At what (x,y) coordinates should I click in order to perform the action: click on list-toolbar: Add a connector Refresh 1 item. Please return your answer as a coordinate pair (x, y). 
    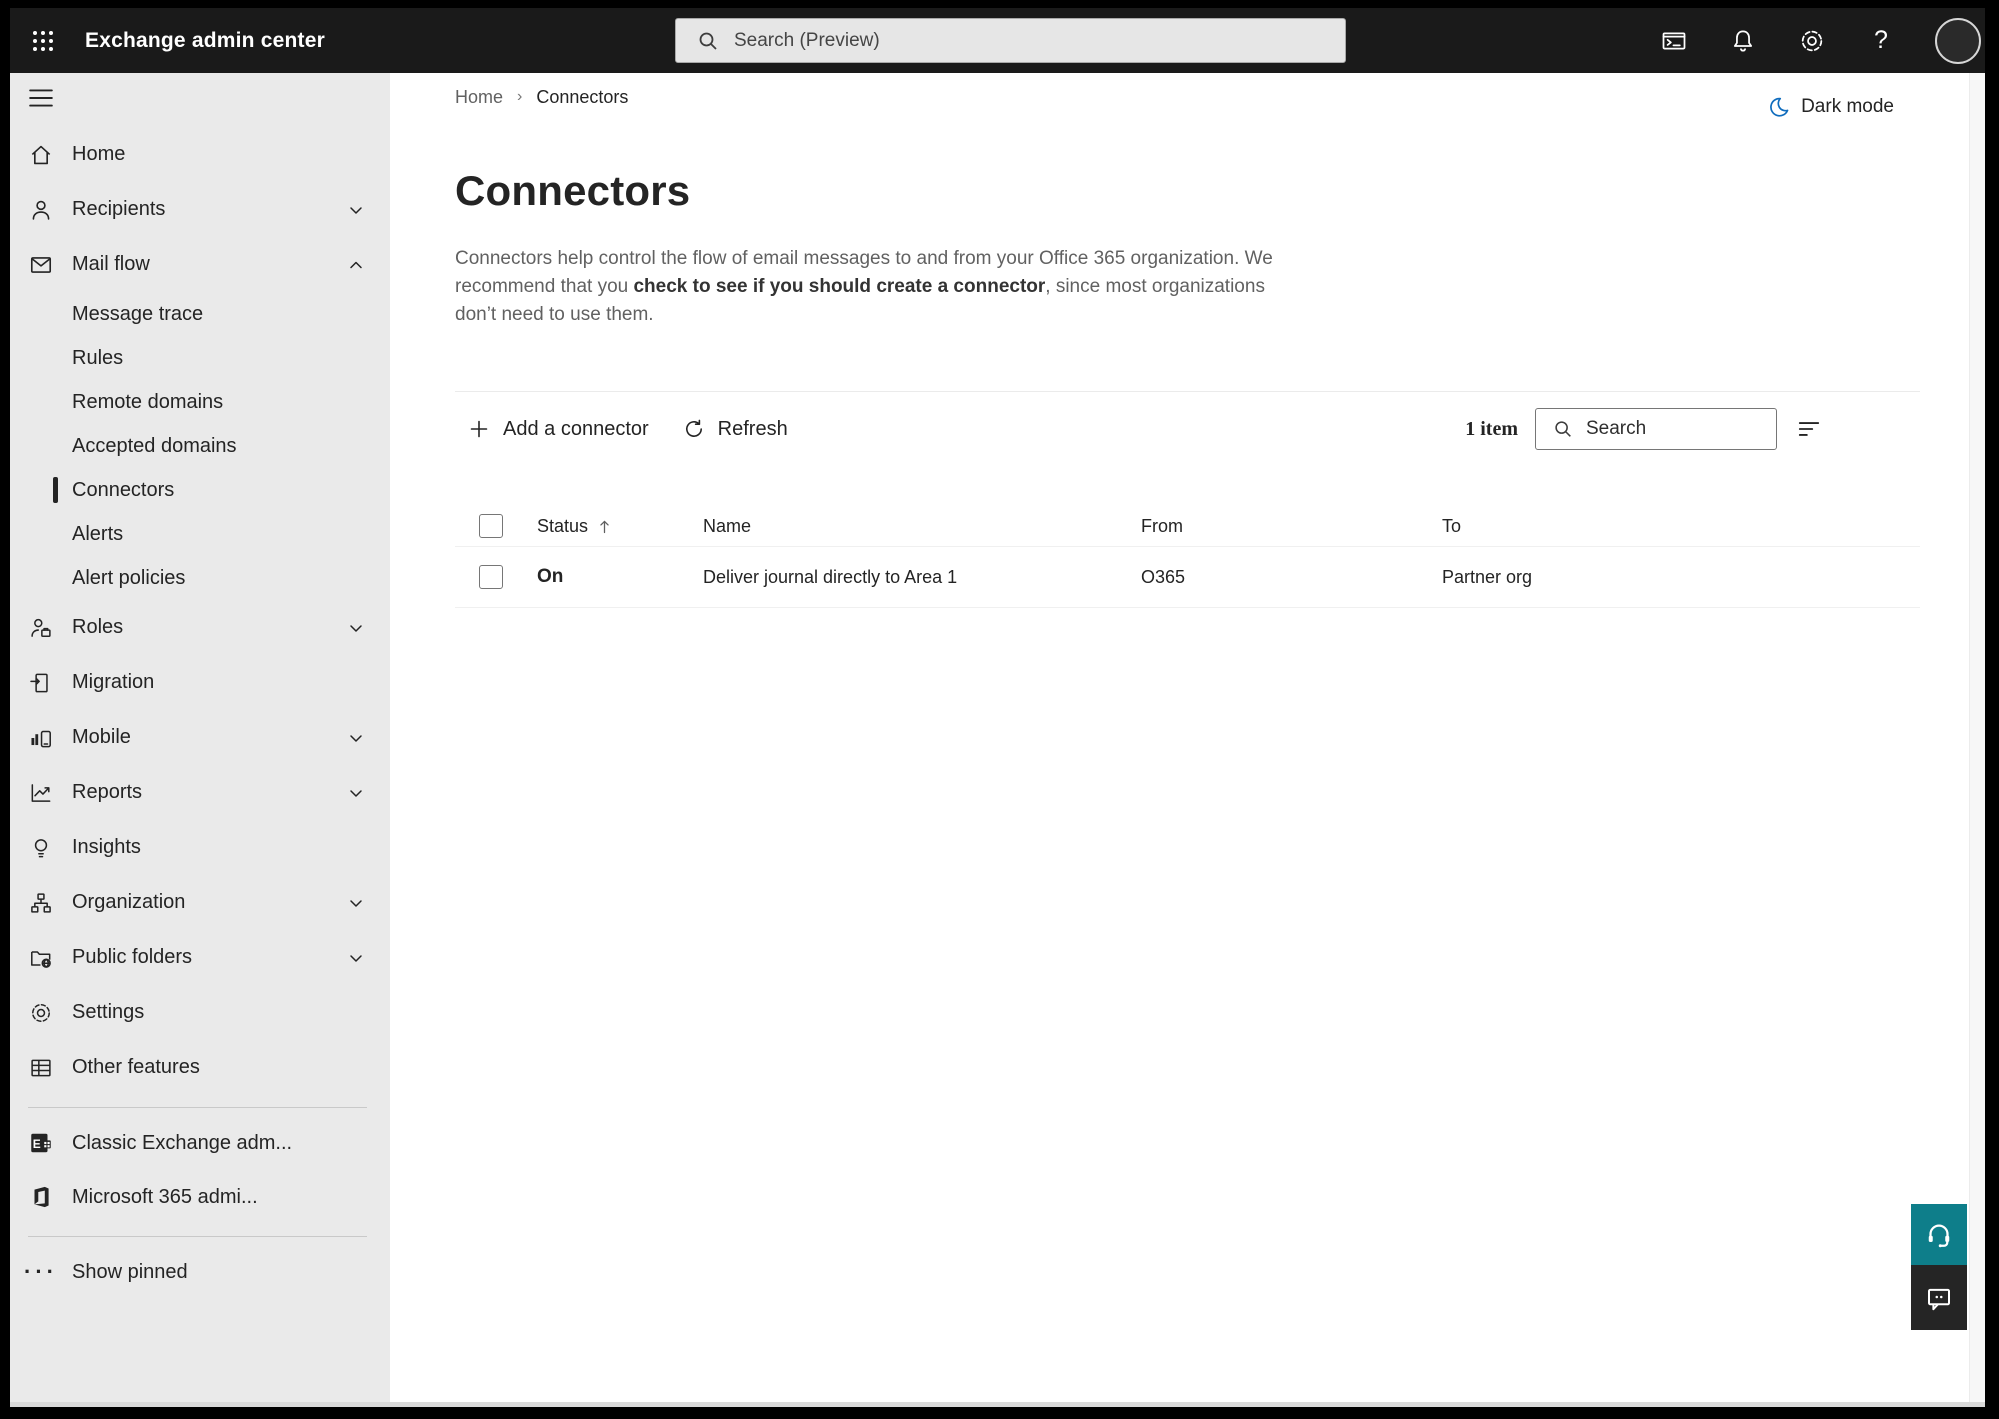
    Looking at the image, I should click on (1187, 429).